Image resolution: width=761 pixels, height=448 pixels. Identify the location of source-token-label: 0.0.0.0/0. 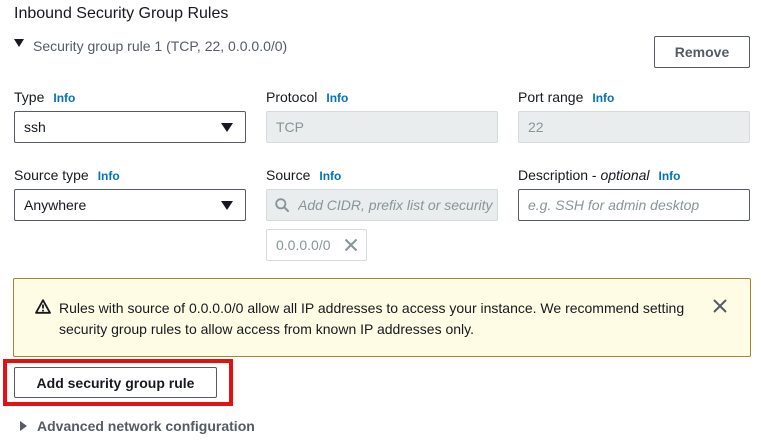
(303, 245).